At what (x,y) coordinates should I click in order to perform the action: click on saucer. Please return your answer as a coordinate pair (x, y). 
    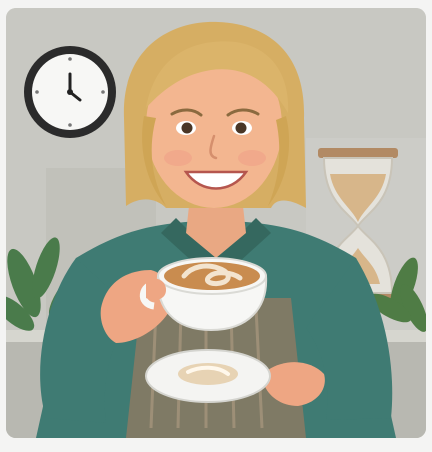
    Looking at the image, I should click on (208, 376).